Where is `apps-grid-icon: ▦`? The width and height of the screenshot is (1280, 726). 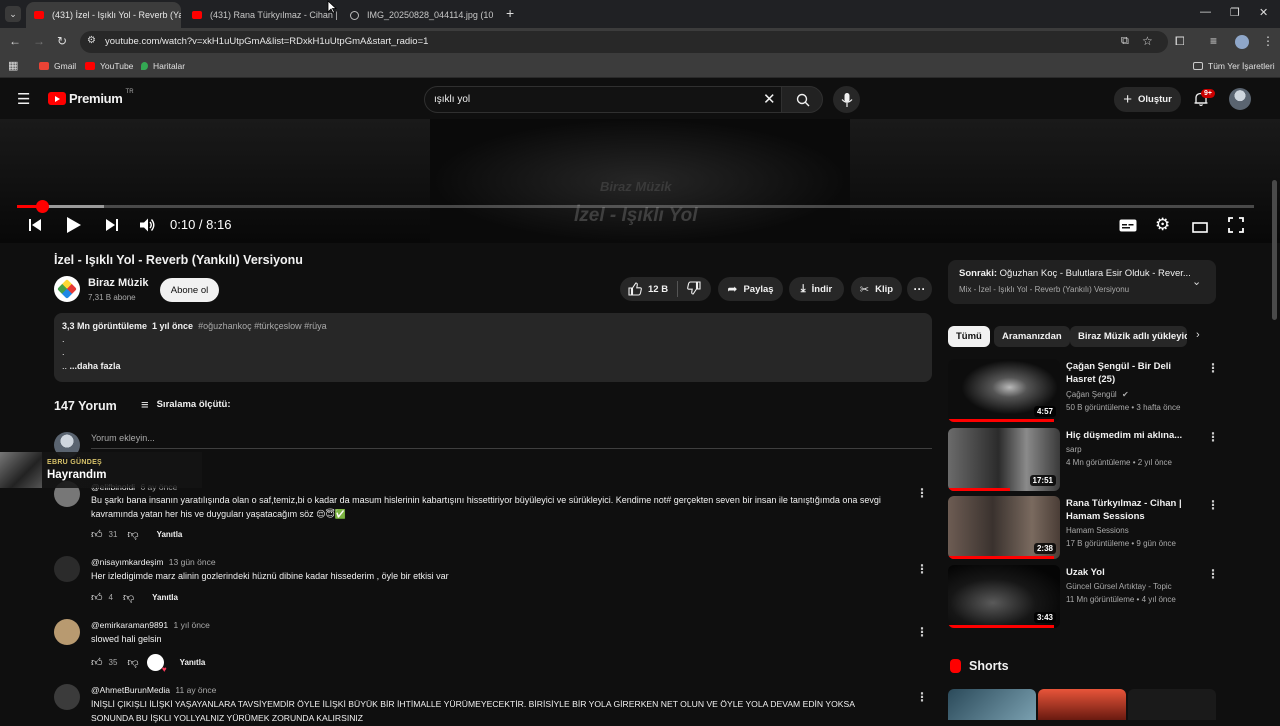
apps-grid-icon: ▦ is located at coordinates (13, 65).